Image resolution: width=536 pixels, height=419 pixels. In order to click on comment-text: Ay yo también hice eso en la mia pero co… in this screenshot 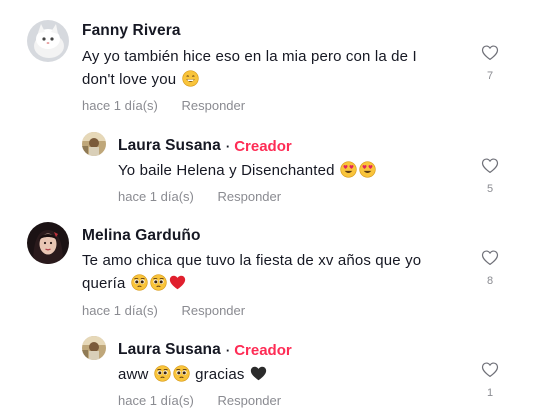, I will do `click(249, 68)`.